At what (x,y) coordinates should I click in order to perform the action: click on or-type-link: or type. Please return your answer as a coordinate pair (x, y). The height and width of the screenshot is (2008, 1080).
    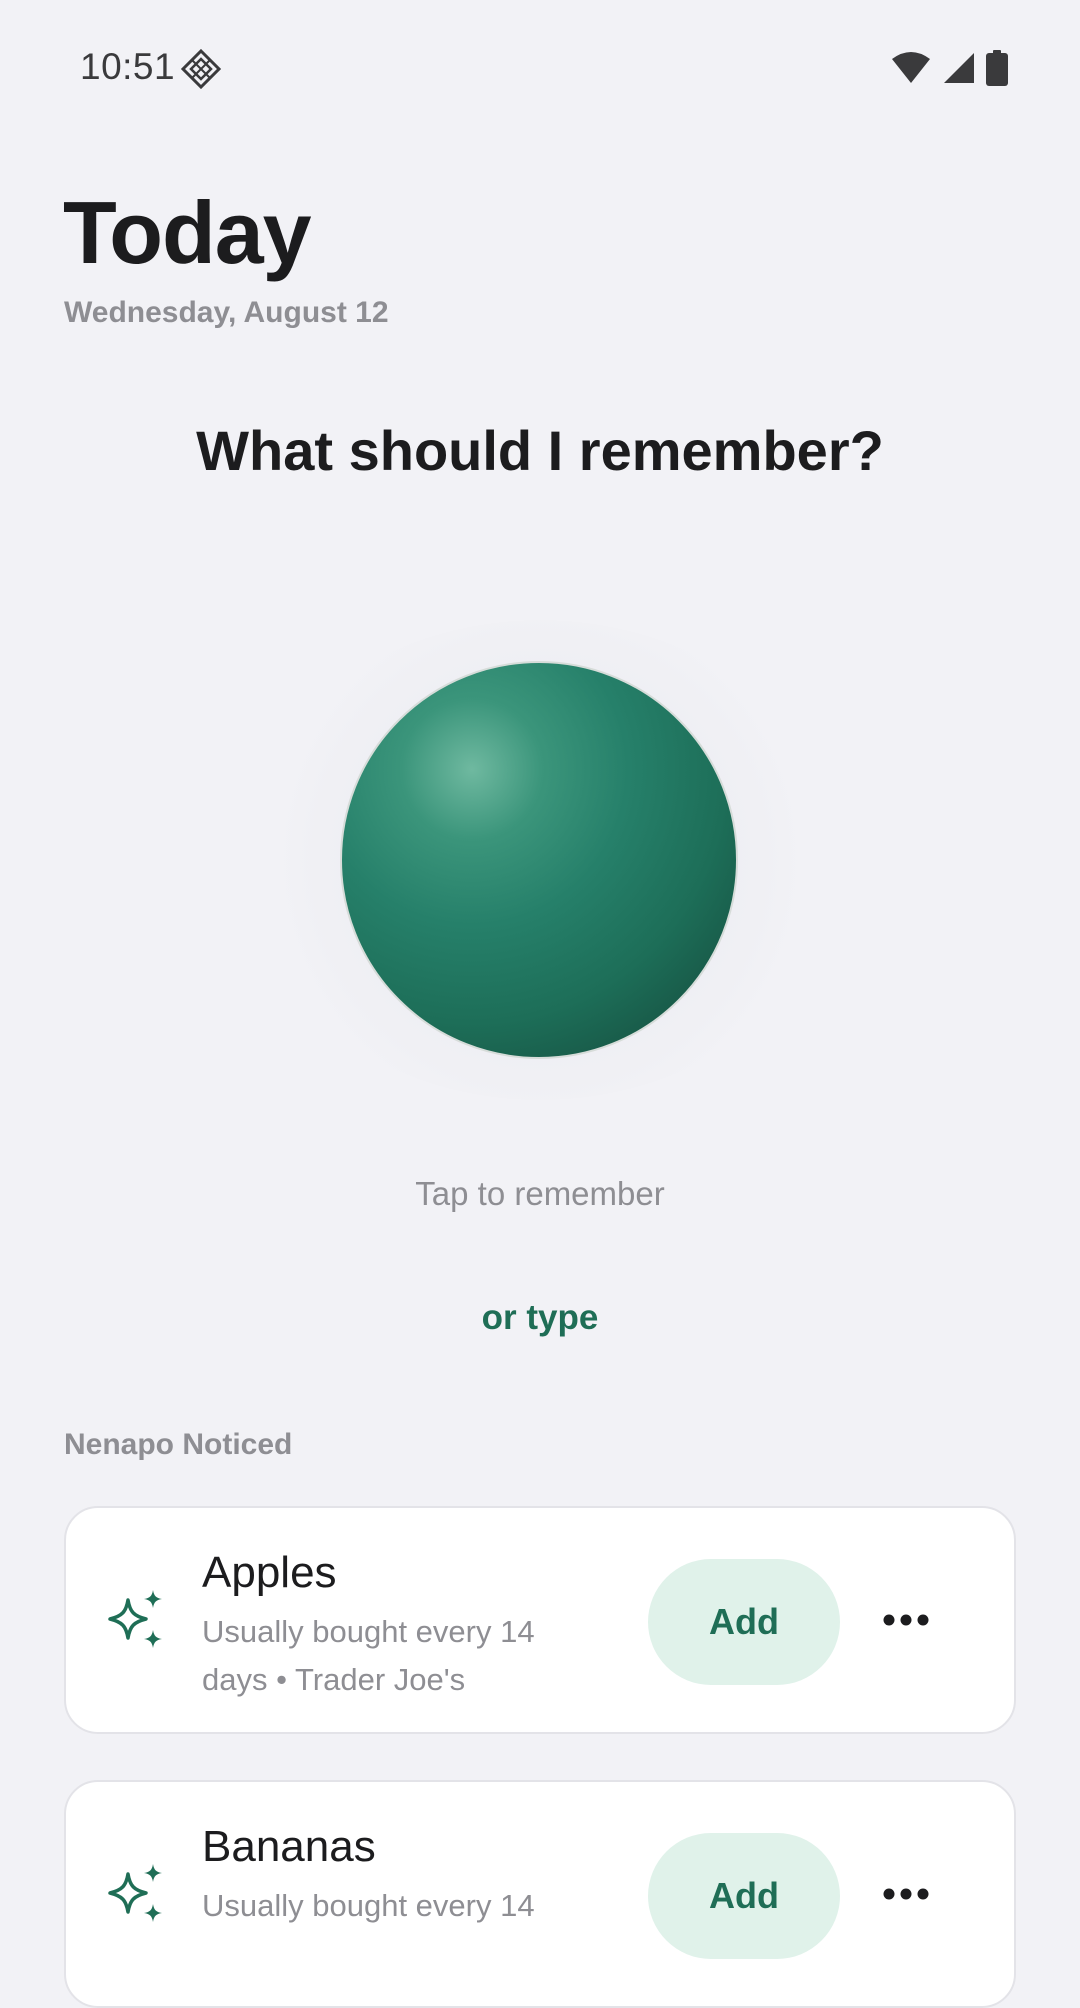
    Looking at the image, I should click on (540, 1318).